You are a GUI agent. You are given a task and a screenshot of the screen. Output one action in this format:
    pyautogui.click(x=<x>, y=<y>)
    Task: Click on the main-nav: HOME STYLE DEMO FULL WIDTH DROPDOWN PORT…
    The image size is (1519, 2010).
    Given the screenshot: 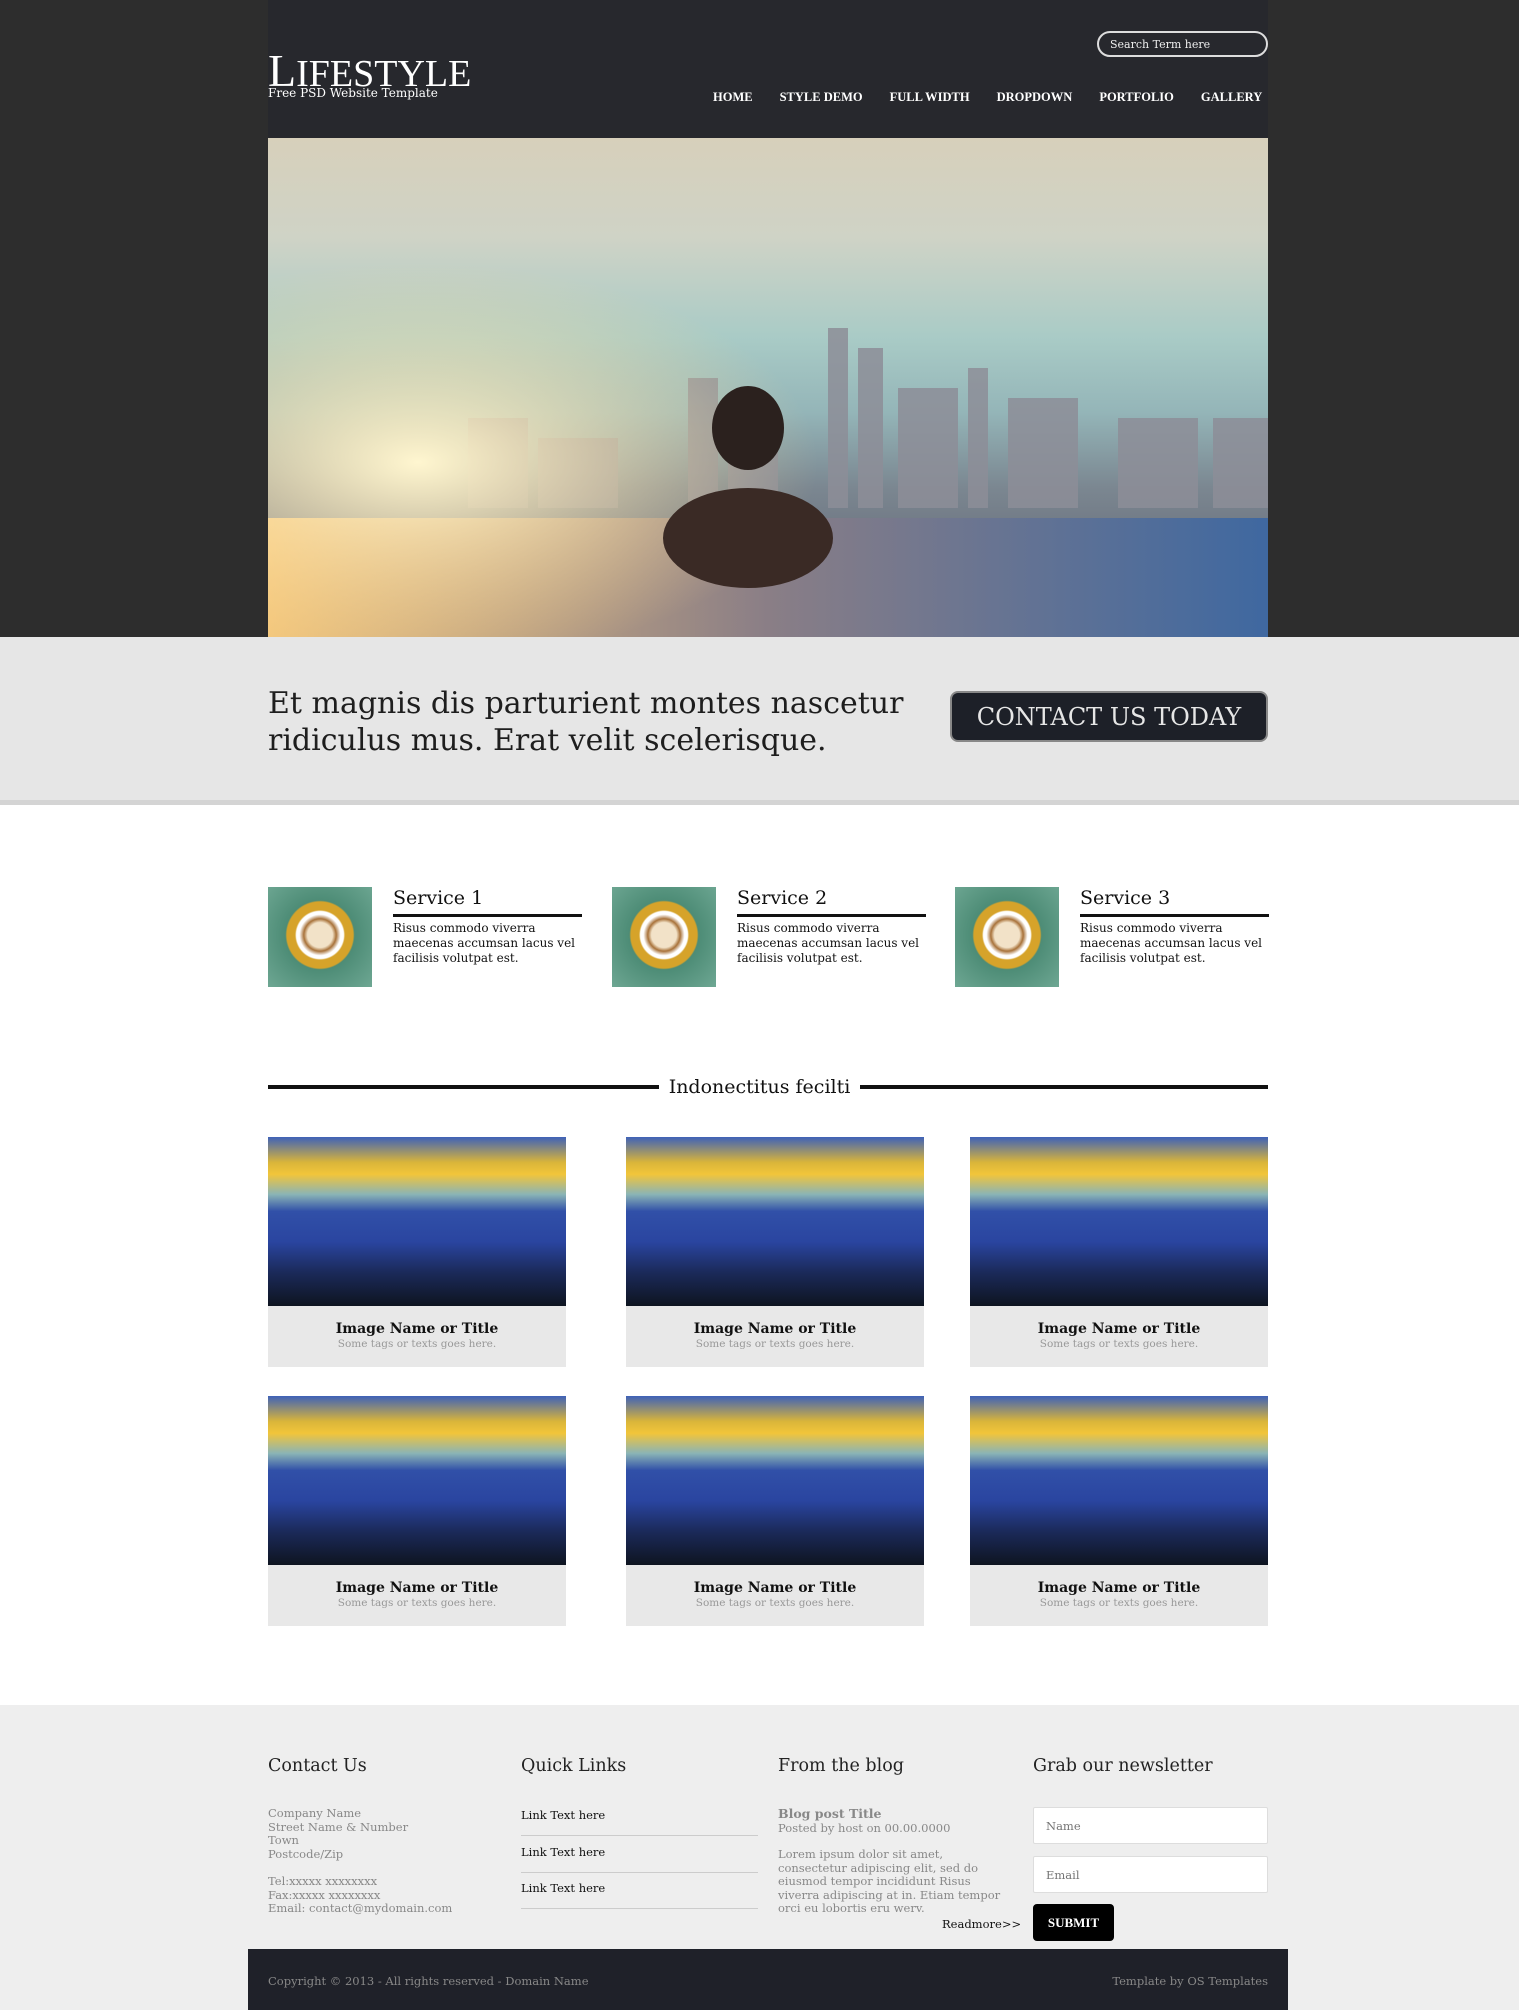 What is the action you would take?
    pyautogui.click(x=987, y=97)
    